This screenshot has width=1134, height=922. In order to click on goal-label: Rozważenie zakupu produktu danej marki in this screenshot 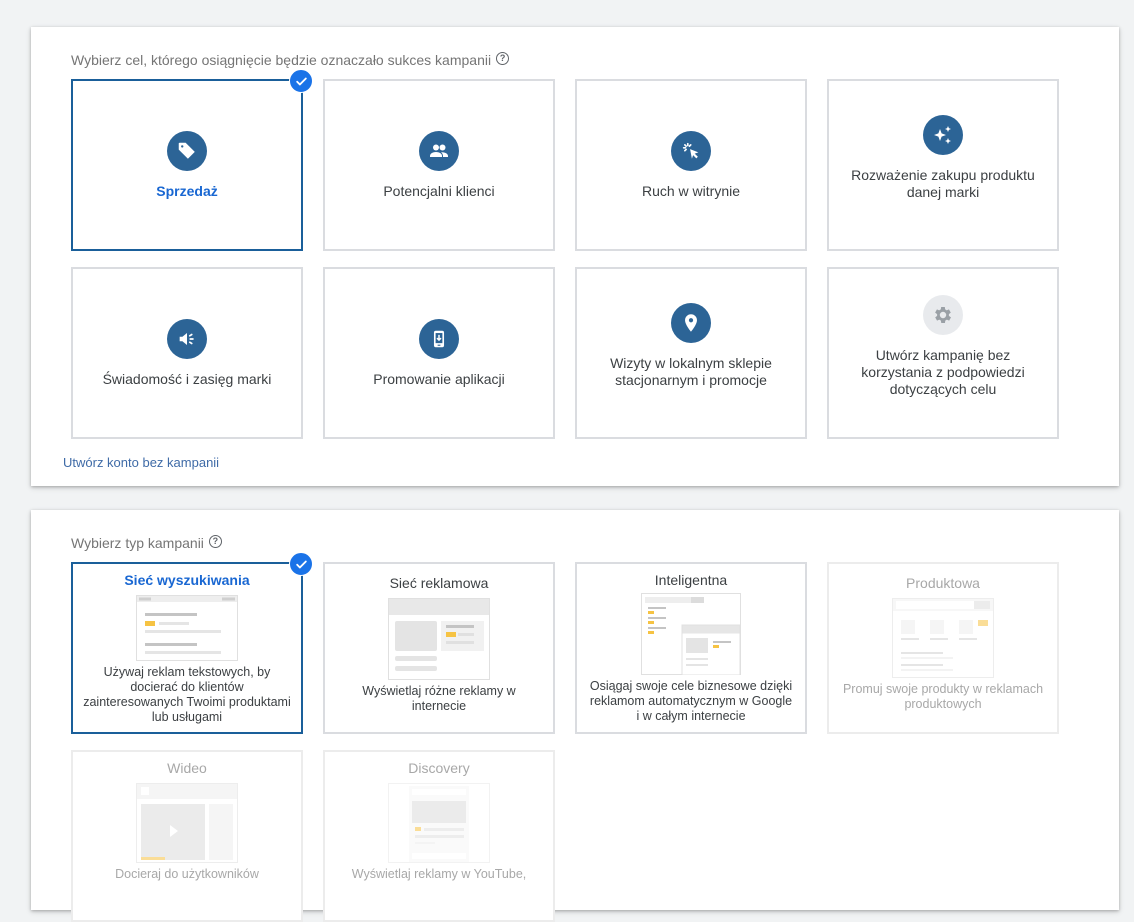, I will do `click(943, 183)`.